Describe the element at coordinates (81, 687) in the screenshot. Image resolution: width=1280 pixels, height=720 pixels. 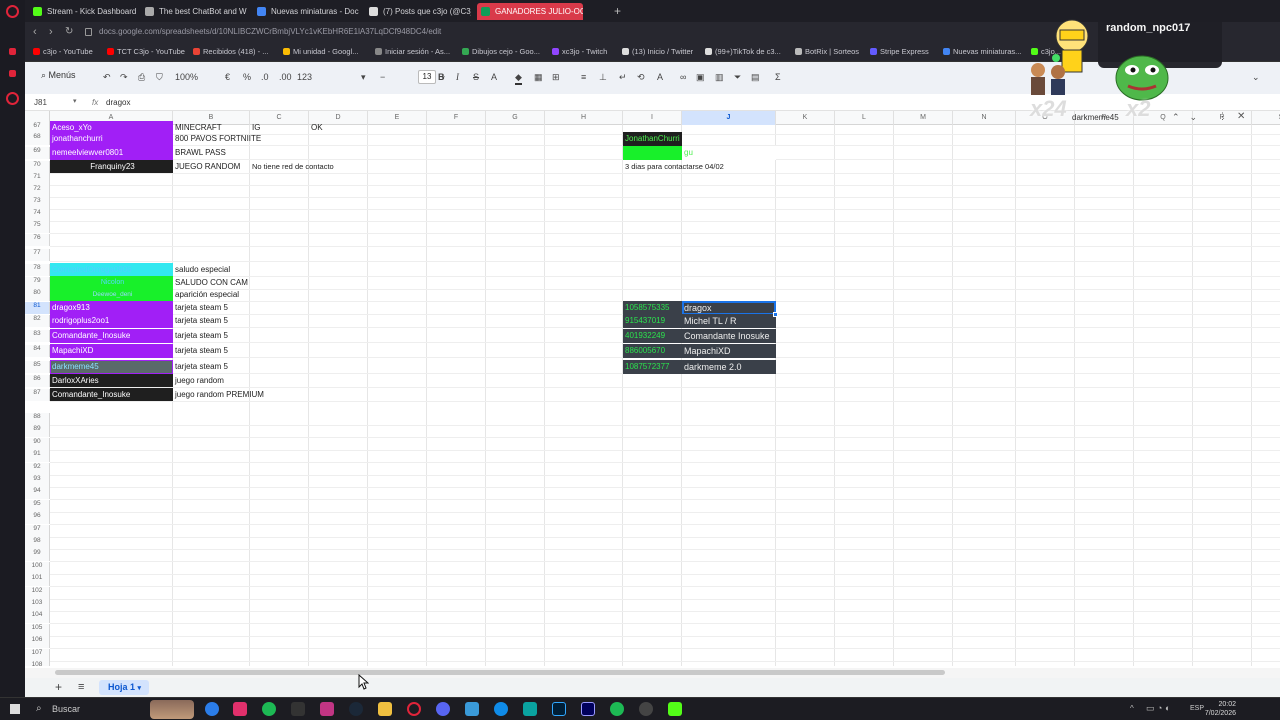
I see `all-sheets-icon: ≡` at that location.